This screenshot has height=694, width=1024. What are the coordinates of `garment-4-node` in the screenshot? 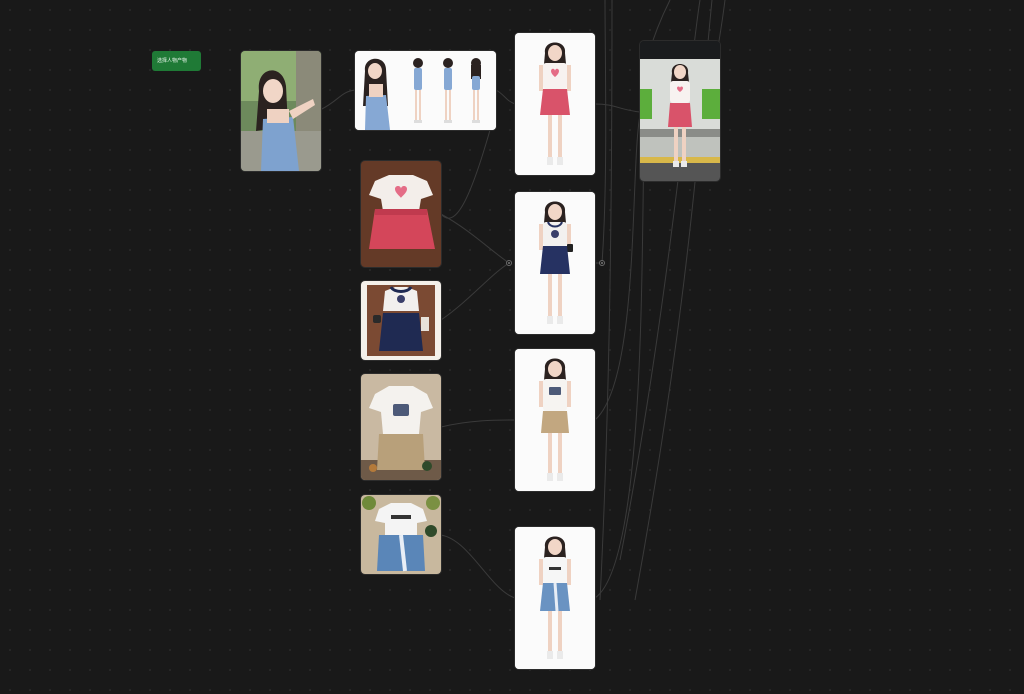 It's located at (401, 534).